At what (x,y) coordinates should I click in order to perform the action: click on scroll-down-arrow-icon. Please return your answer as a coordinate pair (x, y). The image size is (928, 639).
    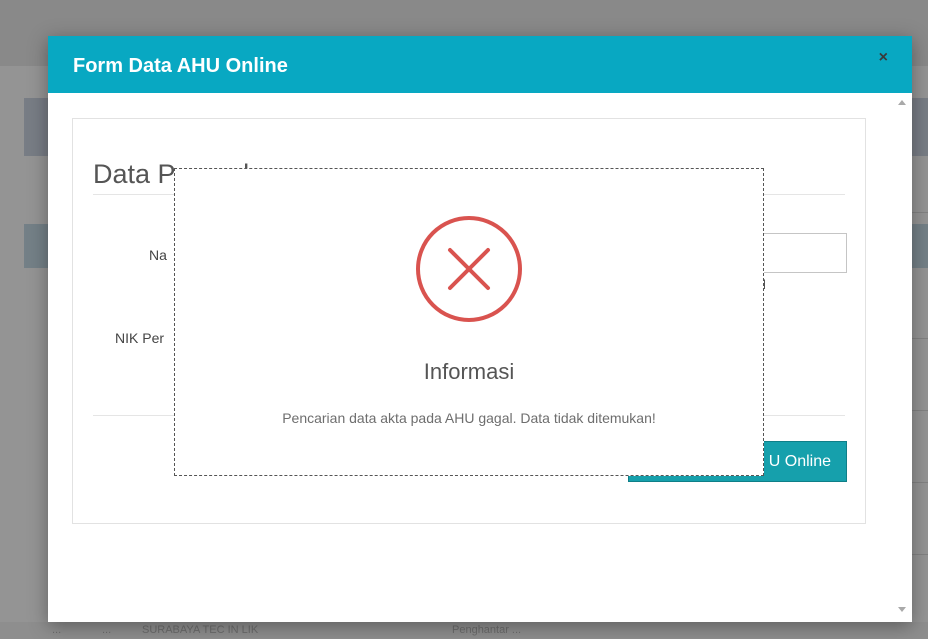
    Looking at the image, I should click on (902, 609).